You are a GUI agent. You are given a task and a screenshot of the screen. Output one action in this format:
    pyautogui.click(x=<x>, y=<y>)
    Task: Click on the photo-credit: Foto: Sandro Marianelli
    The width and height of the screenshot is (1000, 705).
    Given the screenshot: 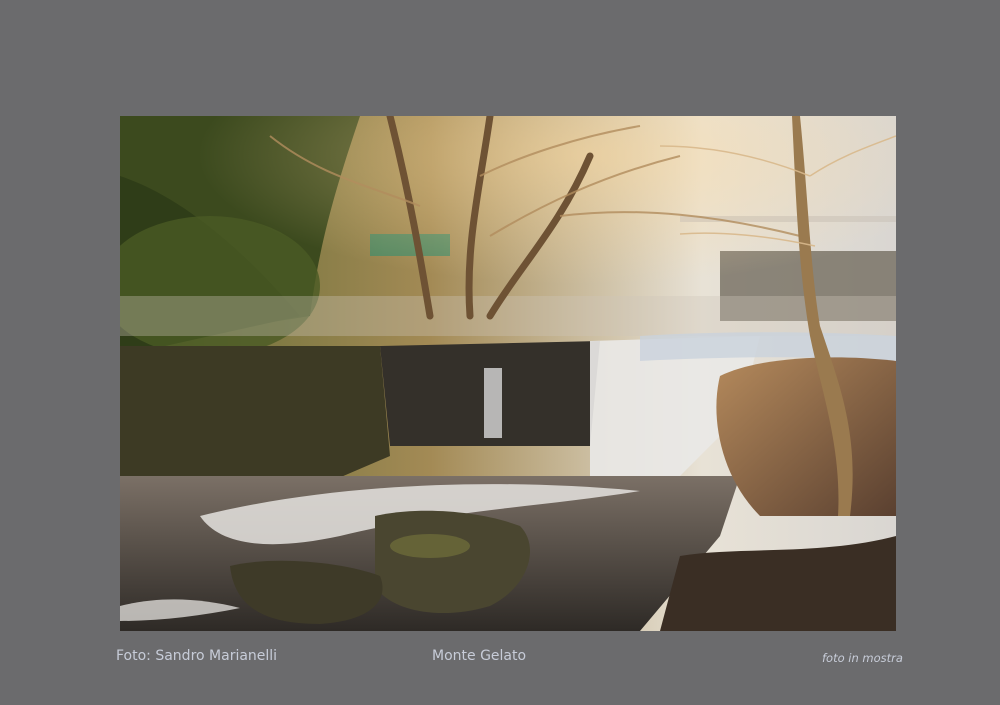 What is the action you would take?
    pyautogui.click(x=197, y=656)
    